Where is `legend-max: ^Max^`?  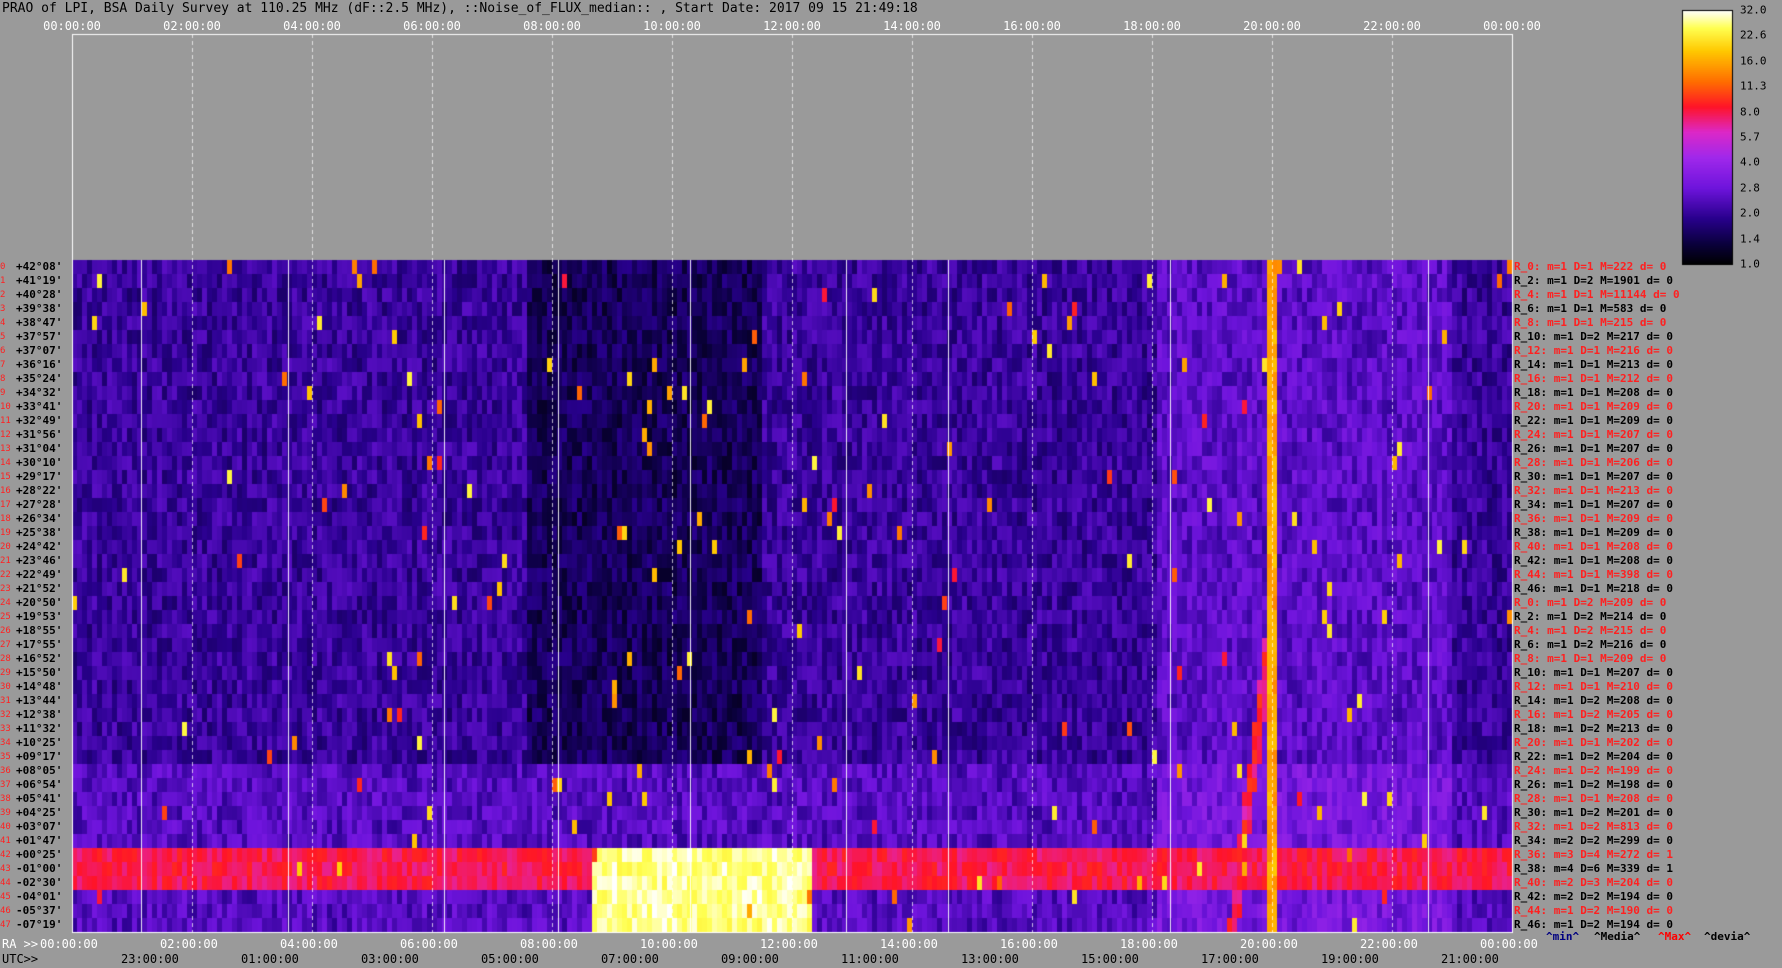
legend-max: ^Max^ is located at coordinates (1675, 936).